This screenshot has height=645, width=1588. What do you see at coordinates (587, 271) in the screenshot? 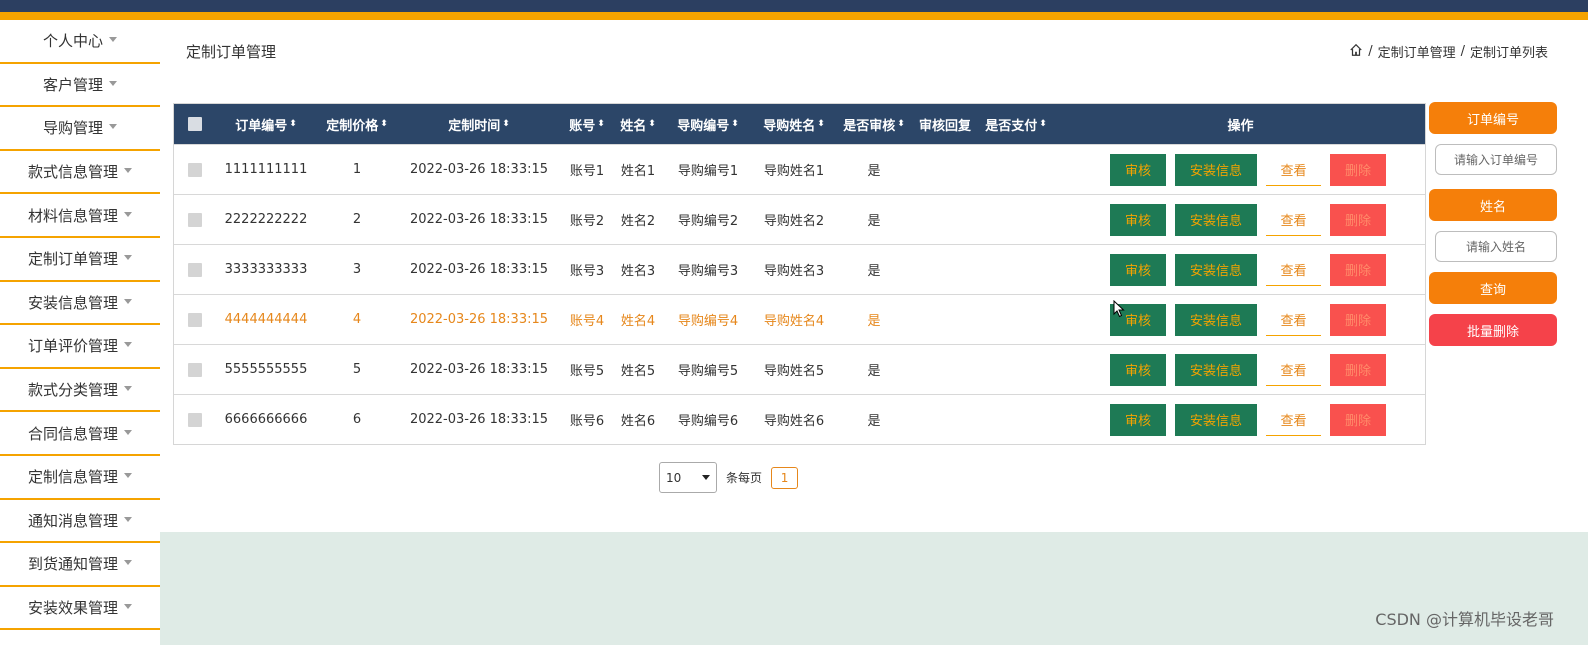
I see `cell-account: 账号3` at bounding box center [587, 271].